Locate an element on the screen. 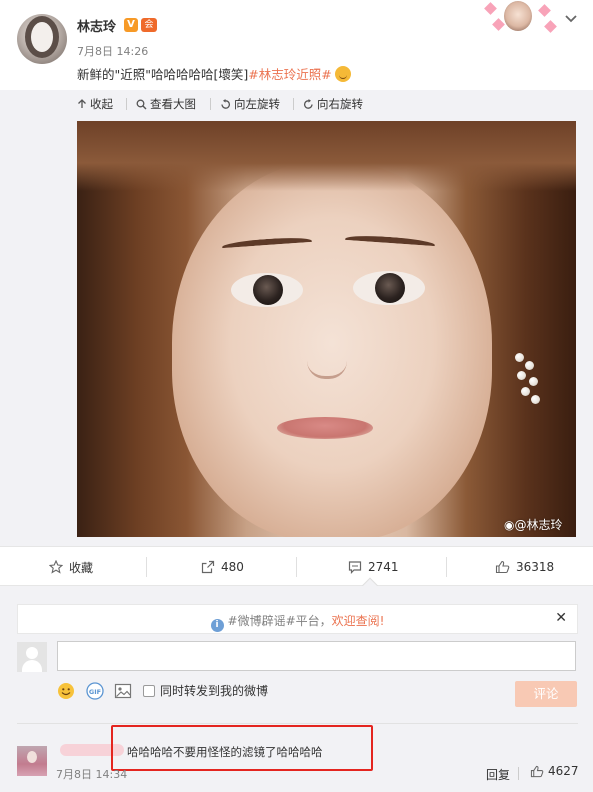 This screenshot has width=593, height=792. rotate-left-label: 向左旋转 is located at coordinates (257, 104).